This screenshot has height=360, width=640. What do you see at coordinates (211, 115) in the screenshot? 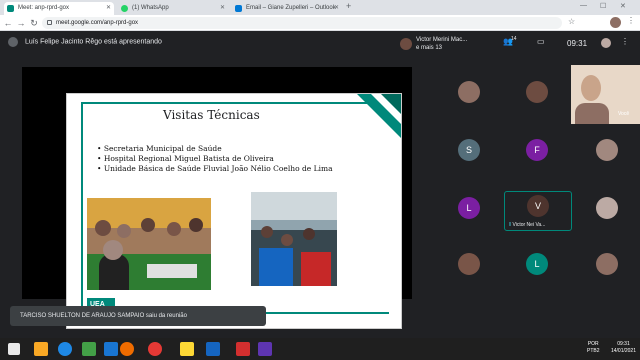
I see `slide-title: Visitas Técnicas` at bounding box center [211, 115].